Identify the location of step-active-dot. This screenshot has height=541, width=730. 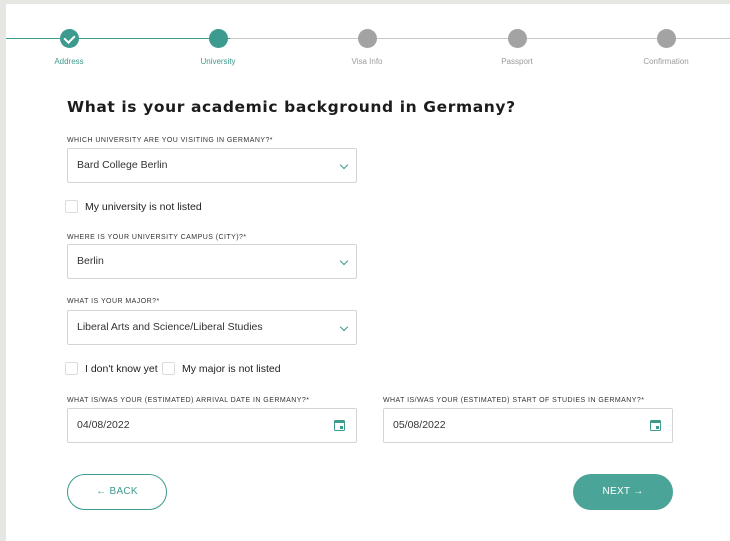
(218, 38).